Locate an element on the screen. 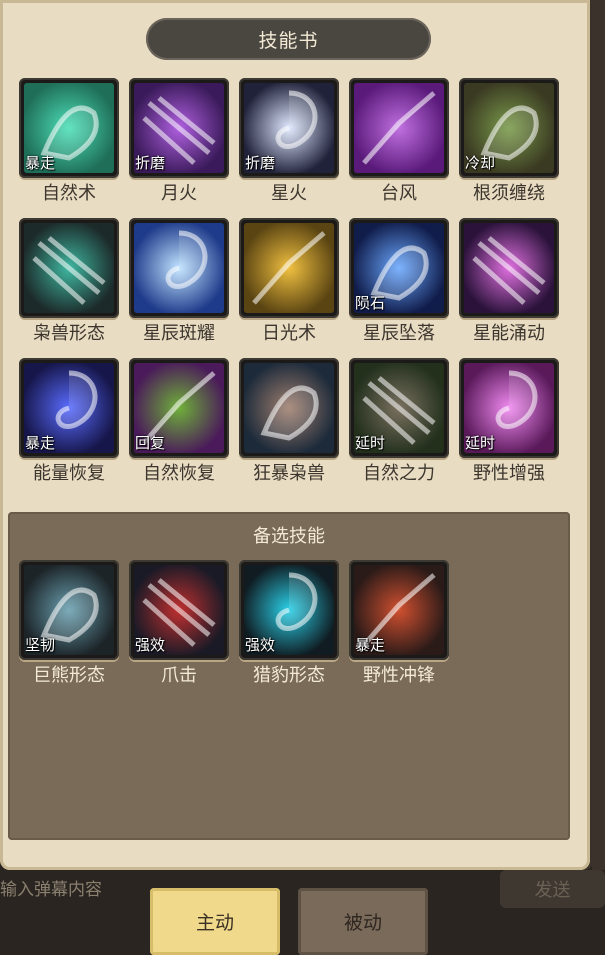 The image size is (605, 955). treant-force-icon: 延时 is located at coordinates (399, 408).